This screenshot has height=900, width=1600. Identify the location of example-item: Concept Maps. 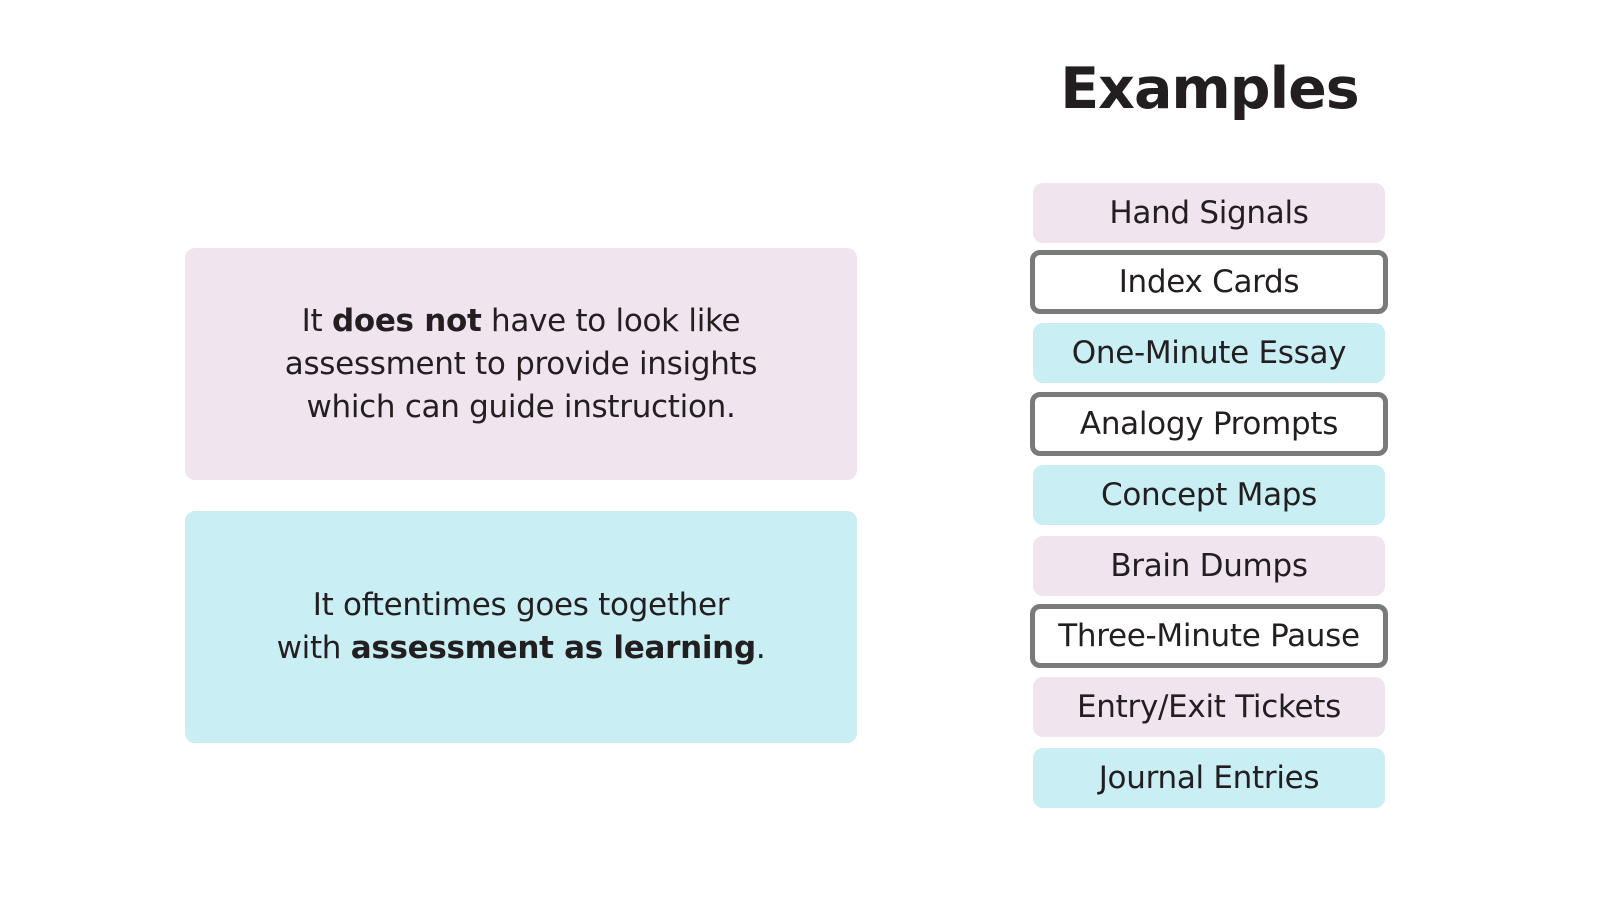
(1209, 495).